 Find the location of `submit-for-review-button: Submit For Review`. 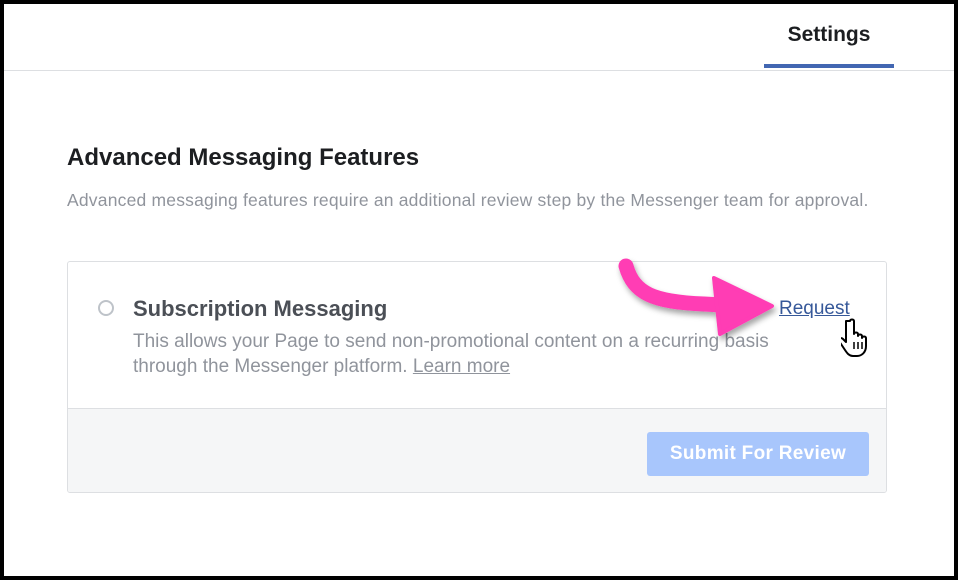

submit-for-review-button: Submit For Review is located at coordinates (758, 454).